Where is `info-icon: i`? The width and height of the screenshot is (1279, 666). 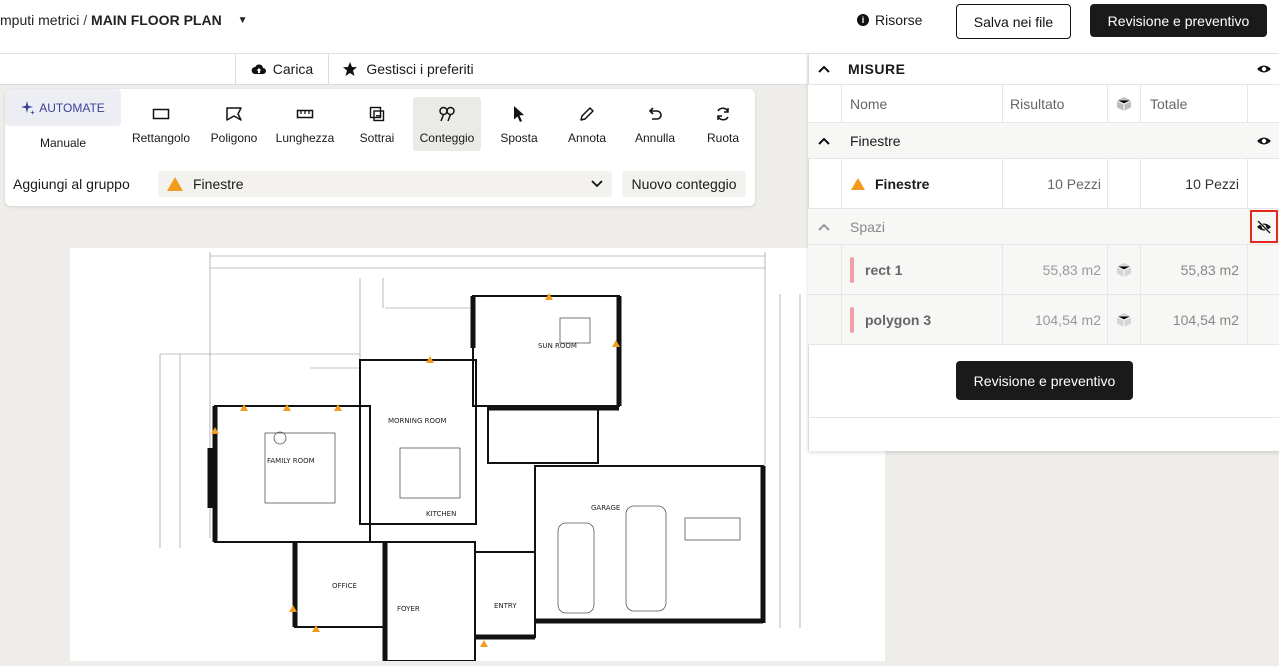 info-icon: i is located at coordinates (863, 20).